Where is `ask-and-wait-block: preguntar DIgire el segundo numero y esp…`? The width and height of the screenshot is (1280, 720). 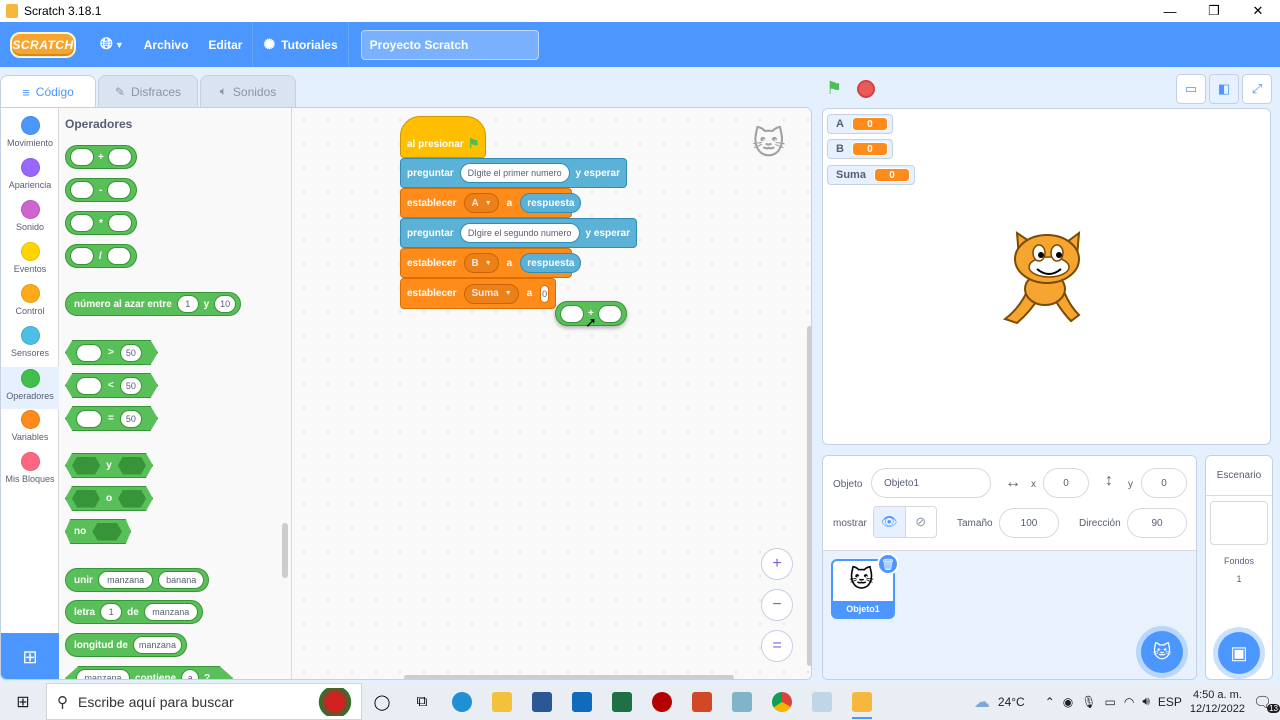
ask-and-wait-block: preguntar DIgire el segundo numero y esp… is located at coordinates (518, 233).